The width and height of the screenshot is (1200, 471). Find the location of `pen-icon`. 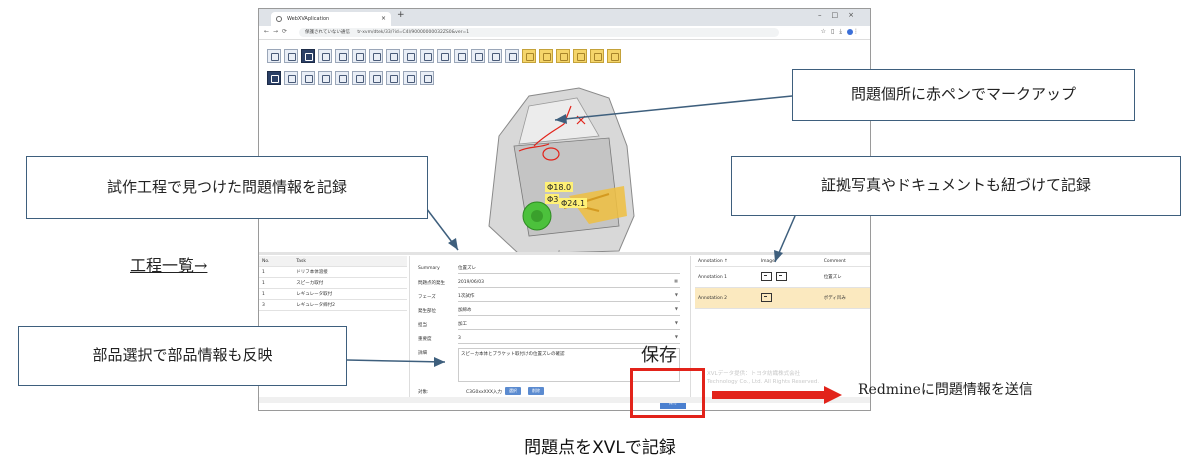

pen-icon is located at coordinates (274, 78).